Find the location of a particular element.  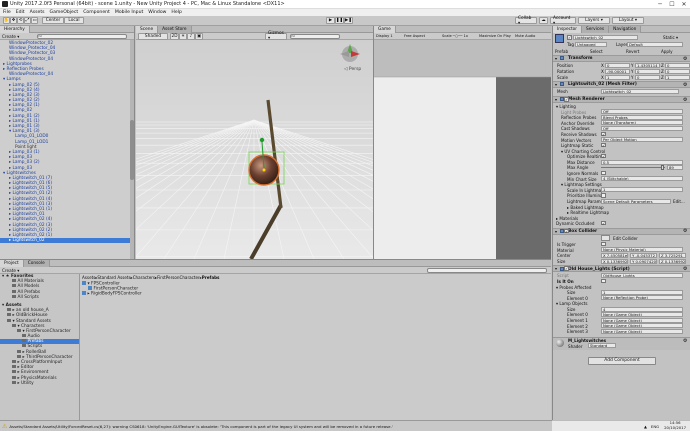

lighting-row-value: Blend Probes is located at coordinates (642, 117).